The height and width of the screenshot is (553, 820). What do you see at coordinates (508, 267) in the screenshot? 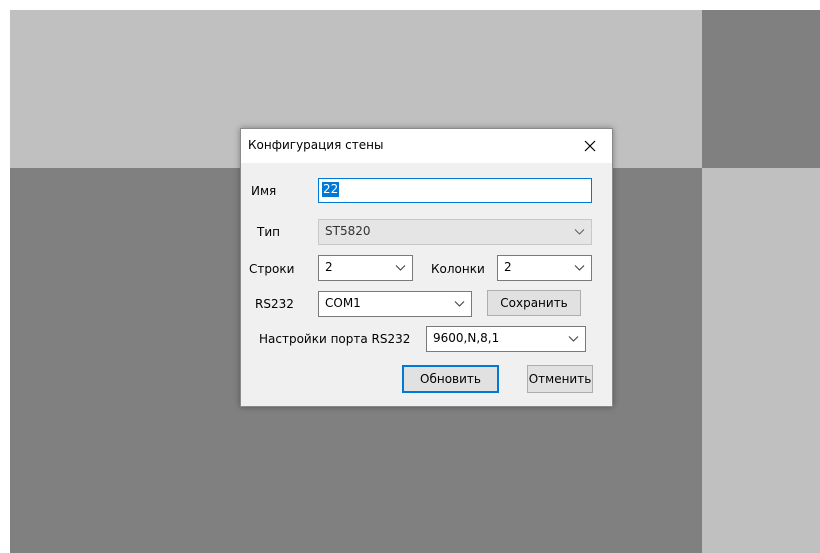
I see `columns-select-value: 2` at bounding box center [508, 267].